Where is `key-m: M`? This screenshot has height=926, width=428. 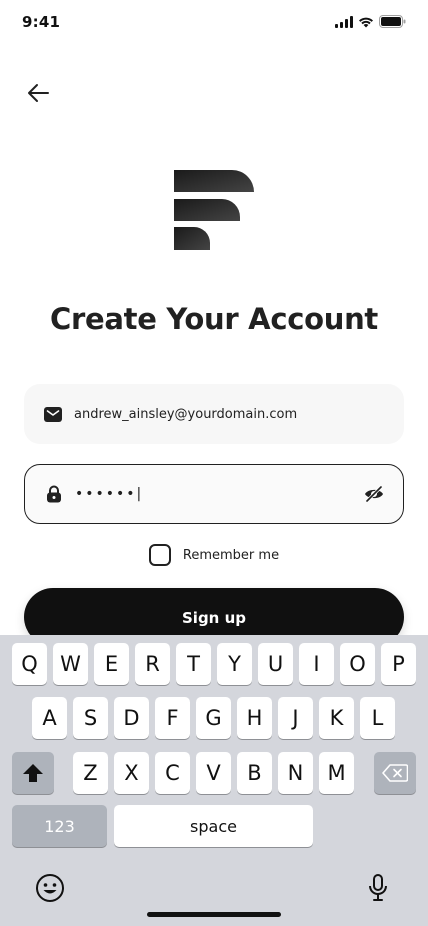 key-m: M is located at coordinates (336, 773).